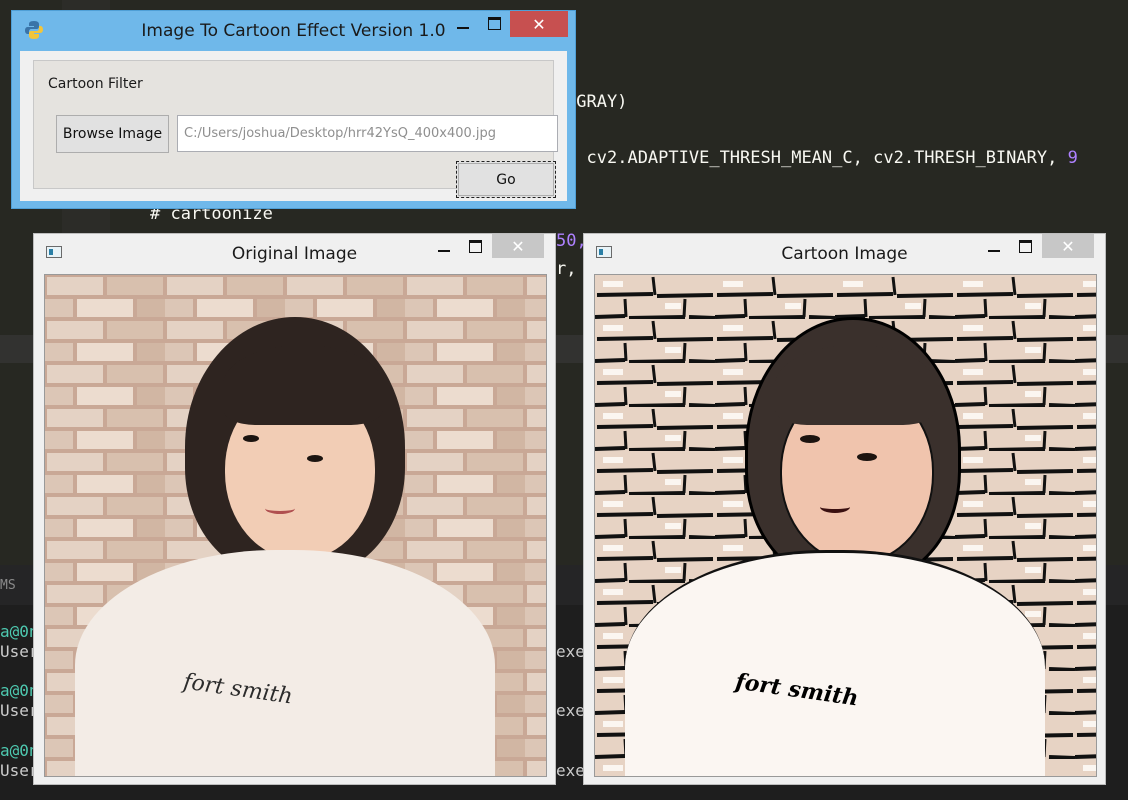  I want to click on group-label: Cartoon Filter, so click(95, 84).